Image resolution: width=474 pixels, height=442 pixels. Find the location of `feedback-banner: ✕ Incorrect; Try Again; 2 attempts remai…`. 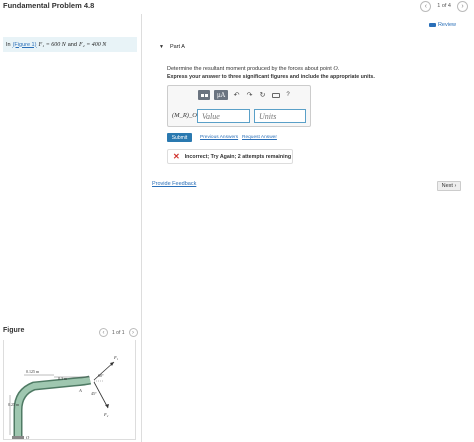

feedback-banner: ✕ Incorrect; Try Again; 2 attempts remai… is located at coordinates (230, 156).